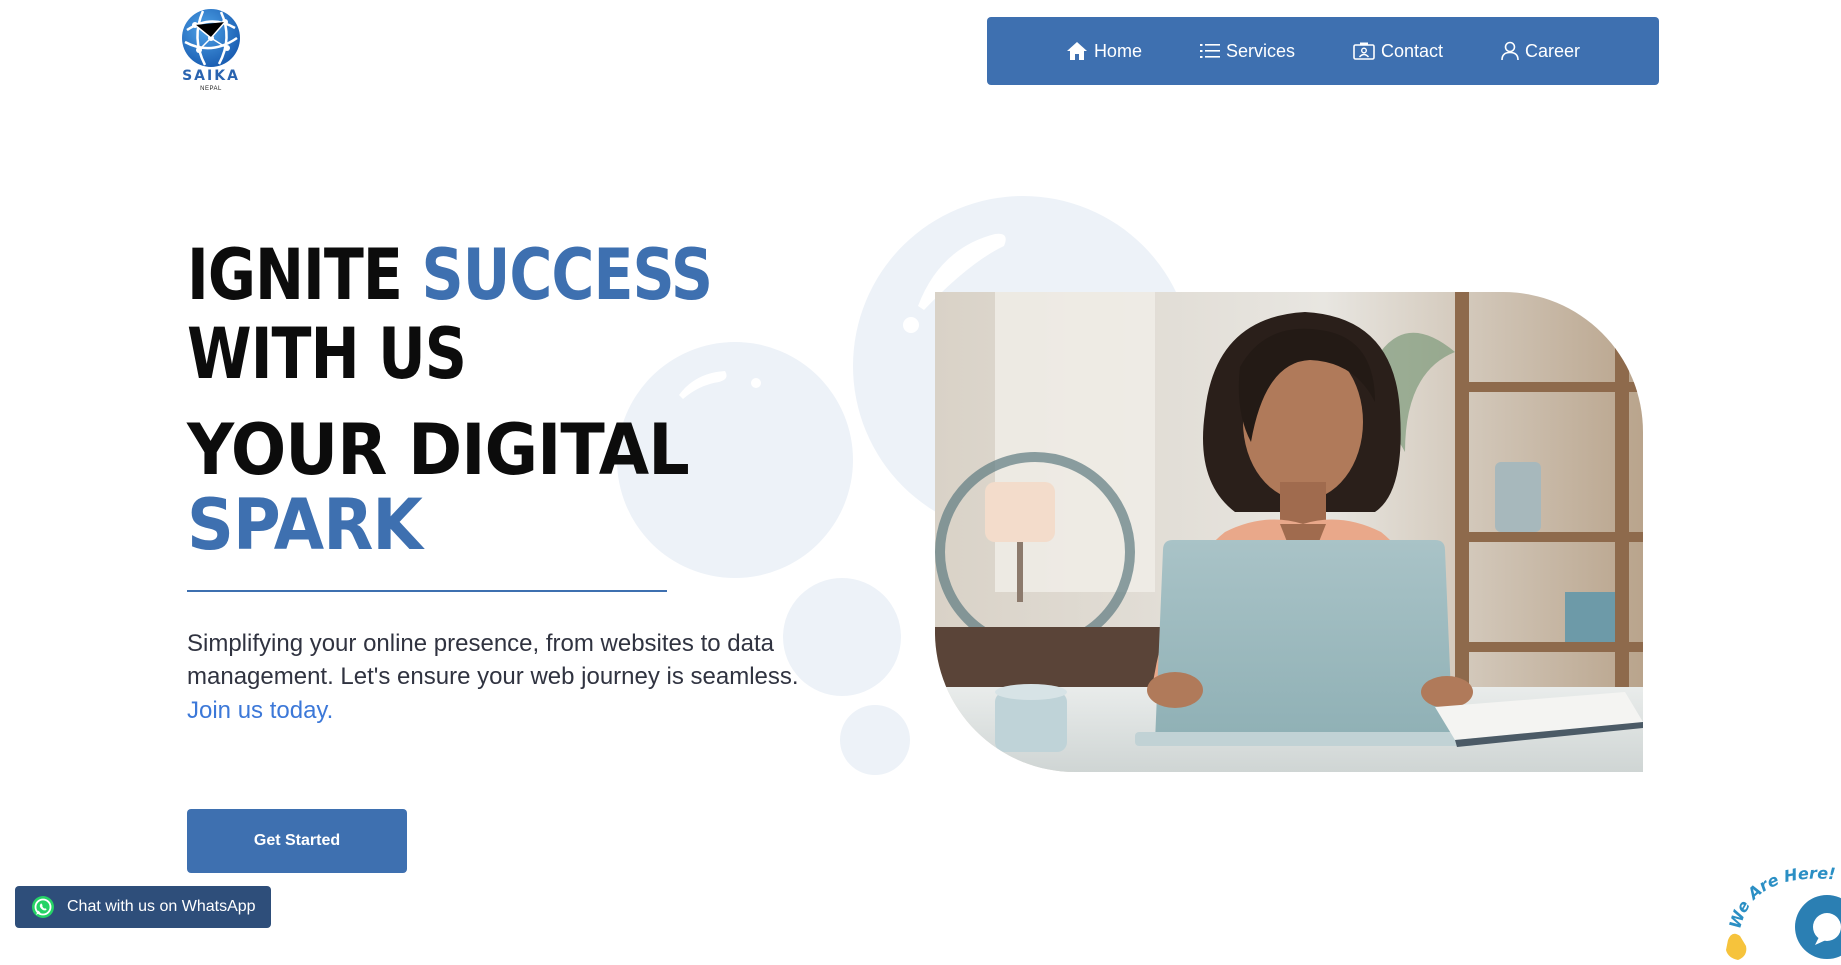 The width and height of the screenshot is (1841, 965). I want to click on chat-open-button, so click(1818, 927).